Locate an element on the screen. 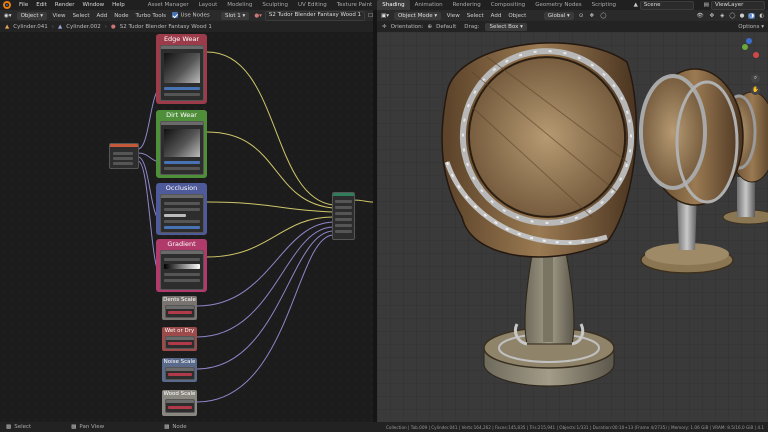 Image resolution: width=768 pixels, height=432 pixels. workspace-tab-sculpting: Sculpting is located at coordinates (275, 5).